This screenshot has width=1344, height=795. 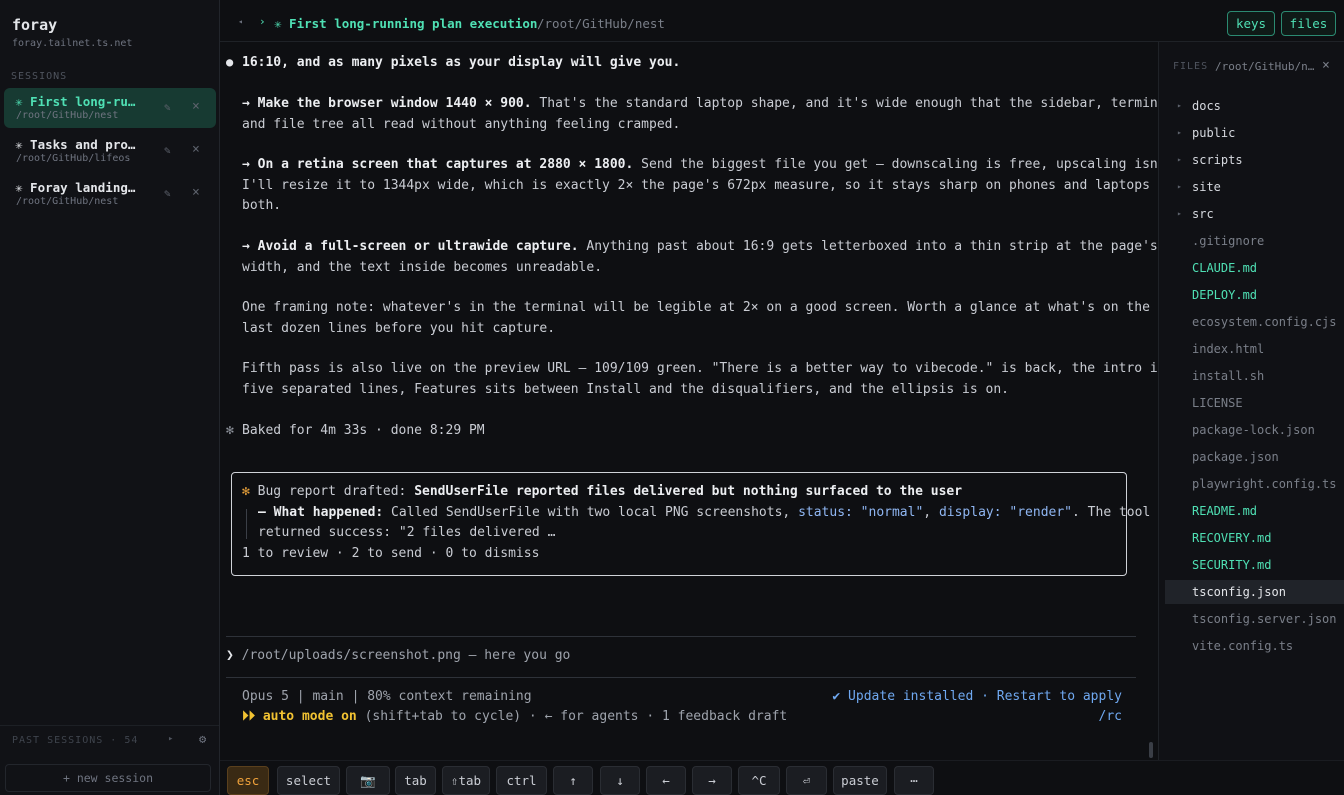 I want to click on session-item: ✳ First long-ru… /root/GitHub/nest ✎ ×, so click(x=110, y=108).